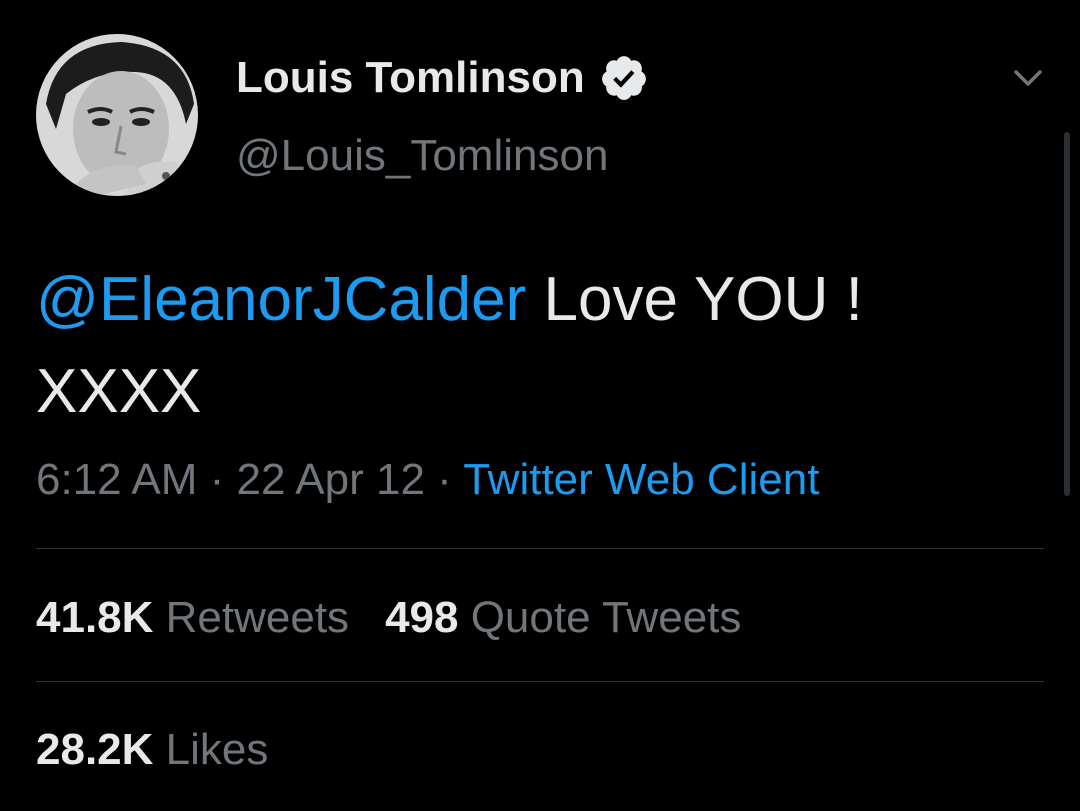  I want to click on retweets-stat: 41.8K Retweets, so click(192, 618).